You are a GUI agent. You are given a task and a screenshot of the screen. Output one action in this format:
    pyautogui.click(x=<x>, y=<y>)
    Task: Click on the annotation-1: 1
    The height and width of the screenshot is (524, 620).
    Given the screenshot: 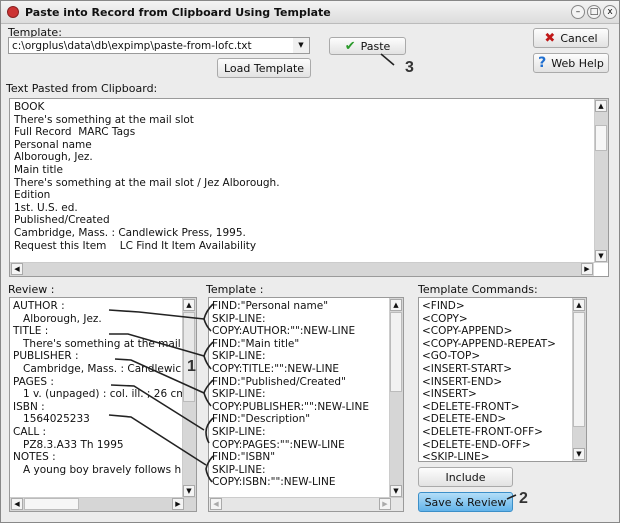 What is the action you would take?
    pyautogui.click(x=191, y=366)
    